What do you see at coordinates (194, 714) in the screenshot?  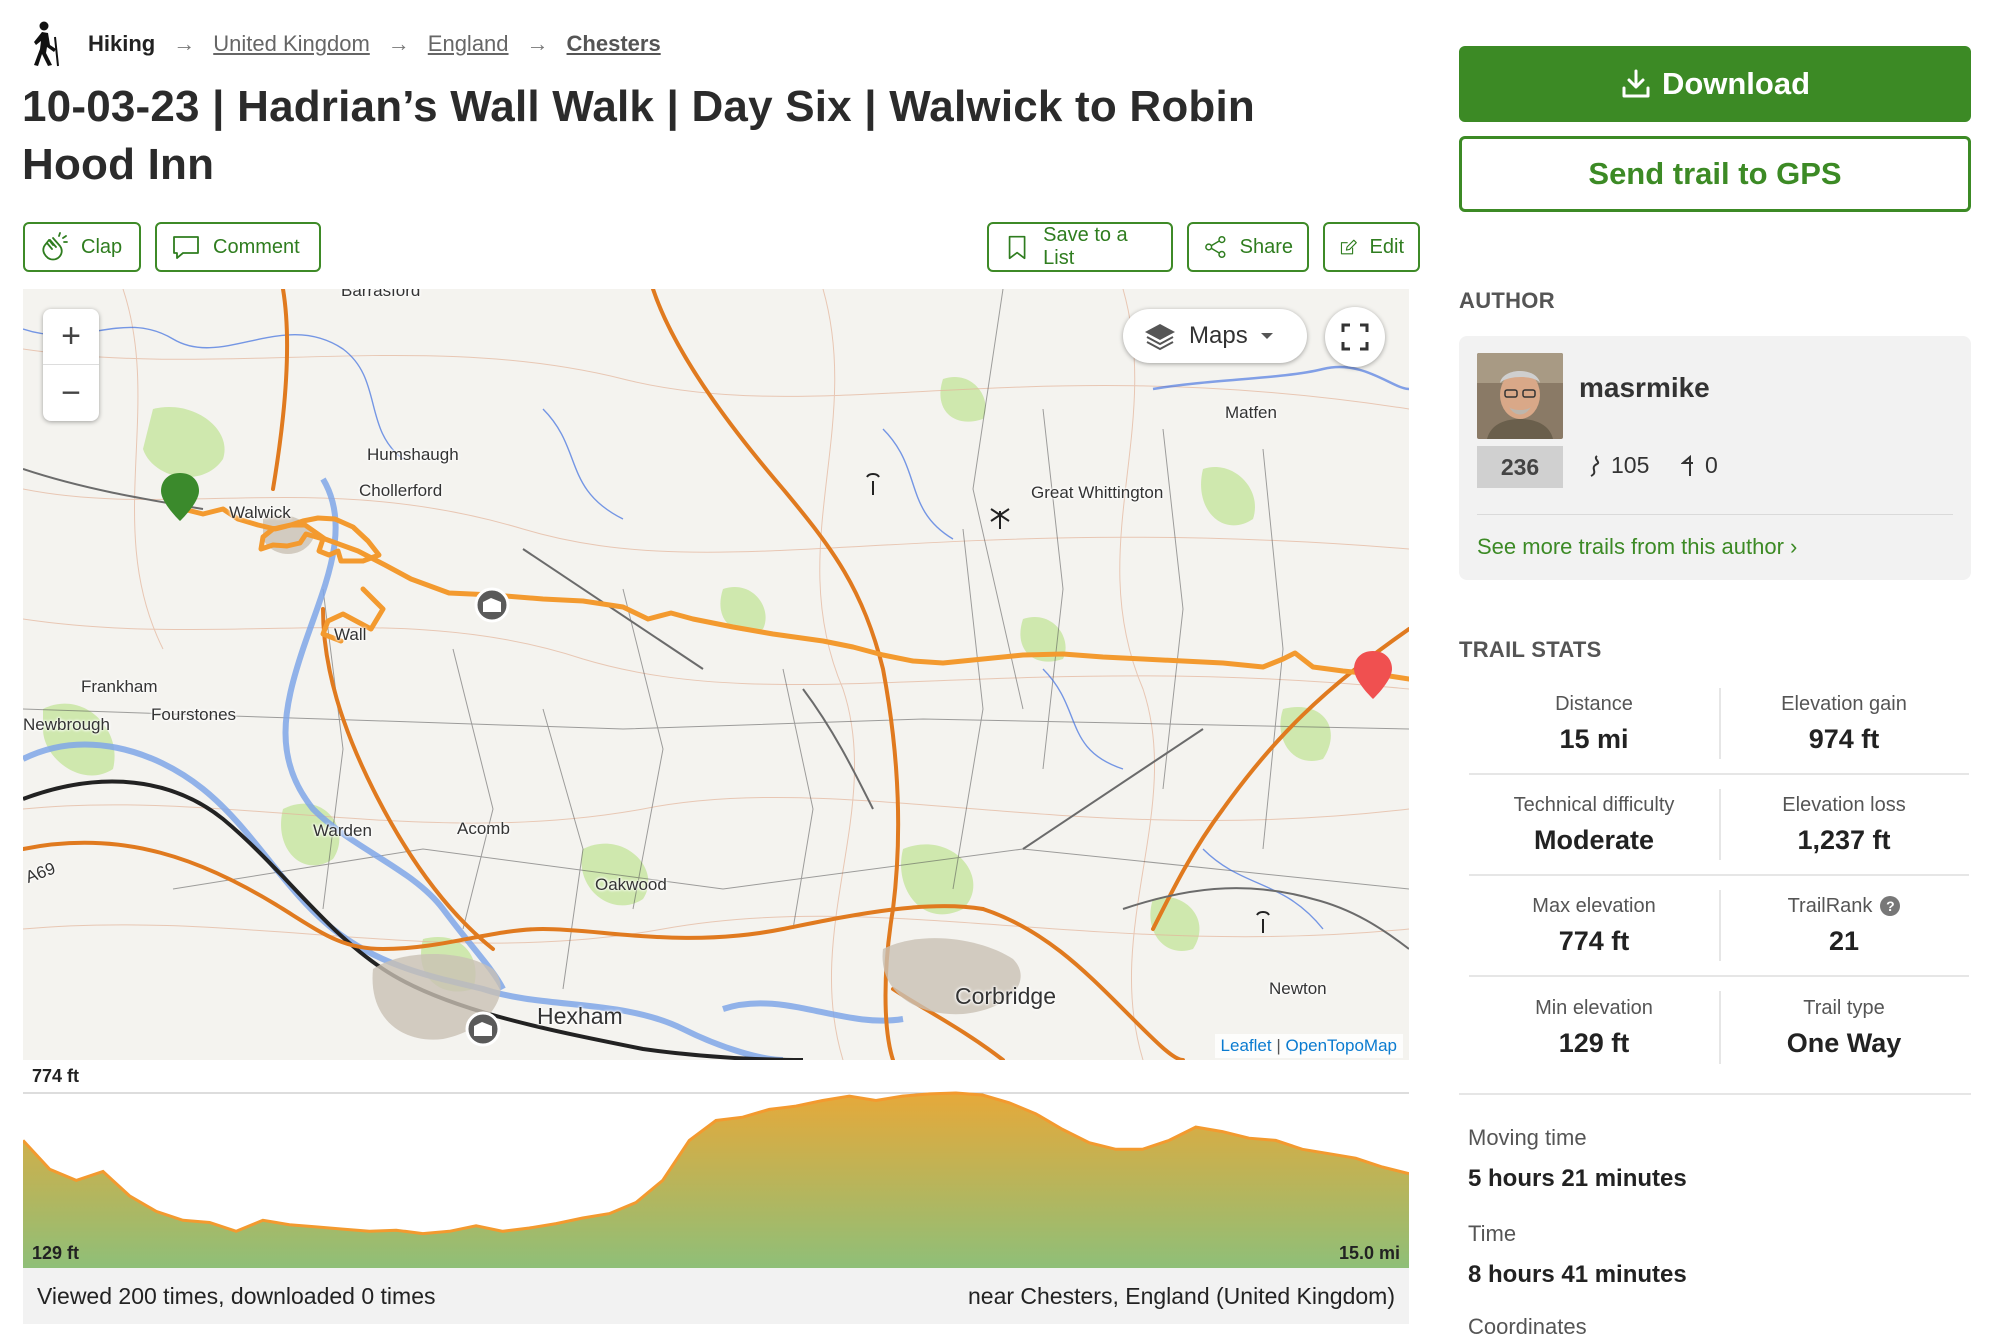 I see `map-place-label: Fourstones` at bounding box center [194, 714].